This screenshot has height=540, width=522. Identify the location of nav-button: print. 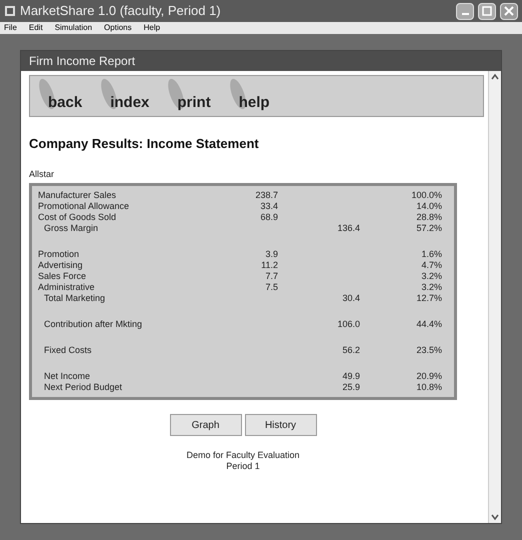
(189, 94).